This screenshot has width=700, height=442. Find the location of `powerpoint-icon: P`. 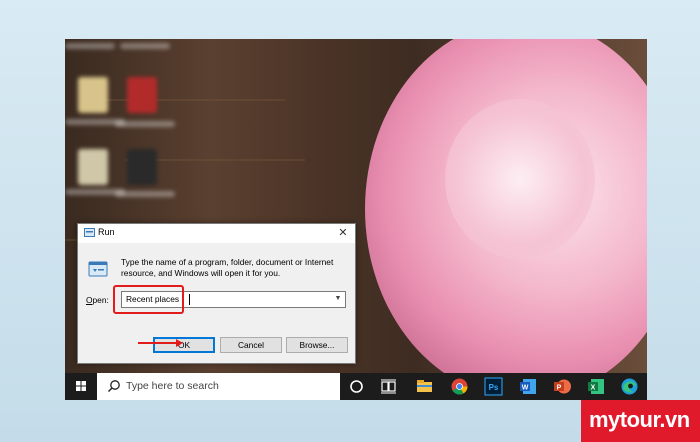

powerpoint-icon: P is located at coordinates (562, 386).